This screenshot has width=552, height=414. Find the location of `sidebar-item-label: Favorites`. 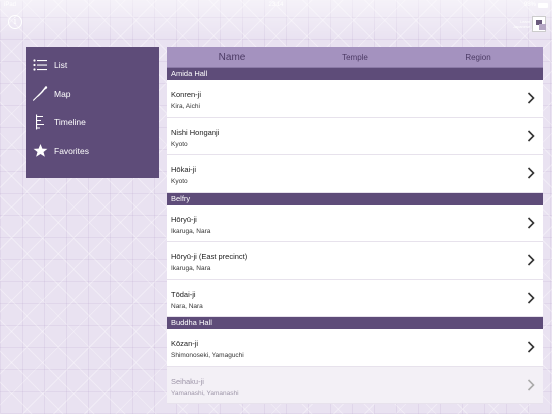

sidebar-item-label: Favorites is located at coordinates (71, 150).